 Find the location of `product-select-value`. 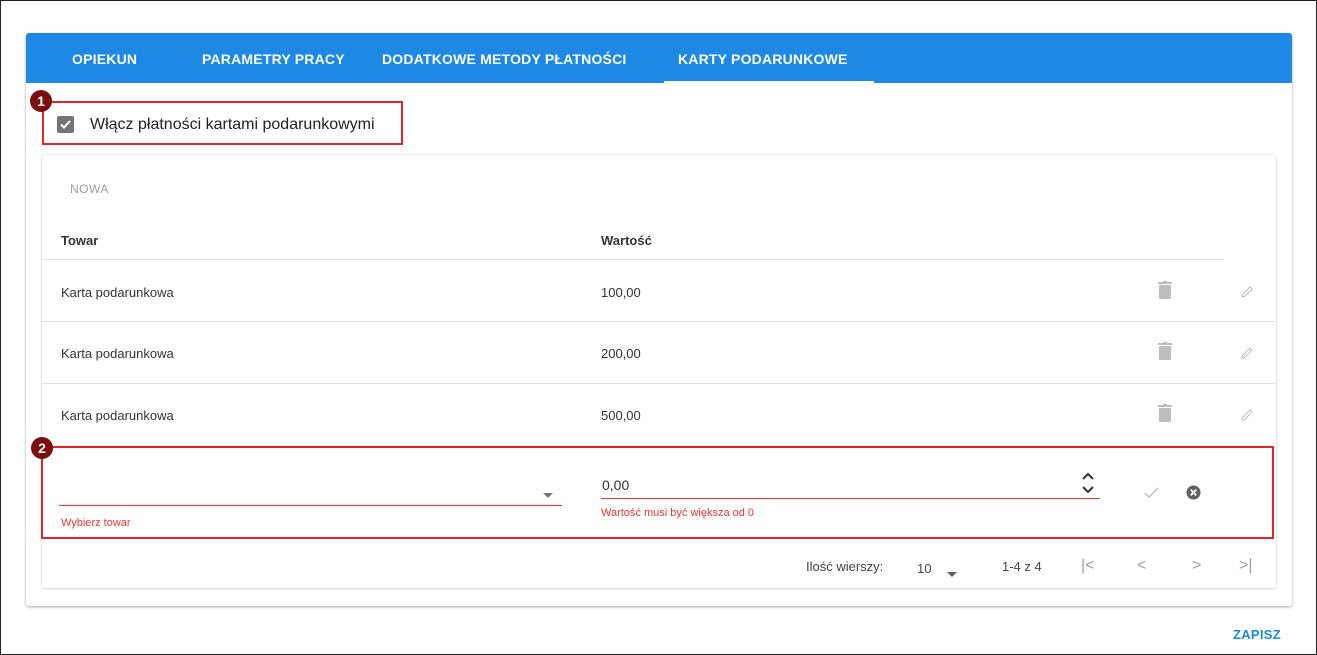

product-select-value is located at coordinates (296, 490).